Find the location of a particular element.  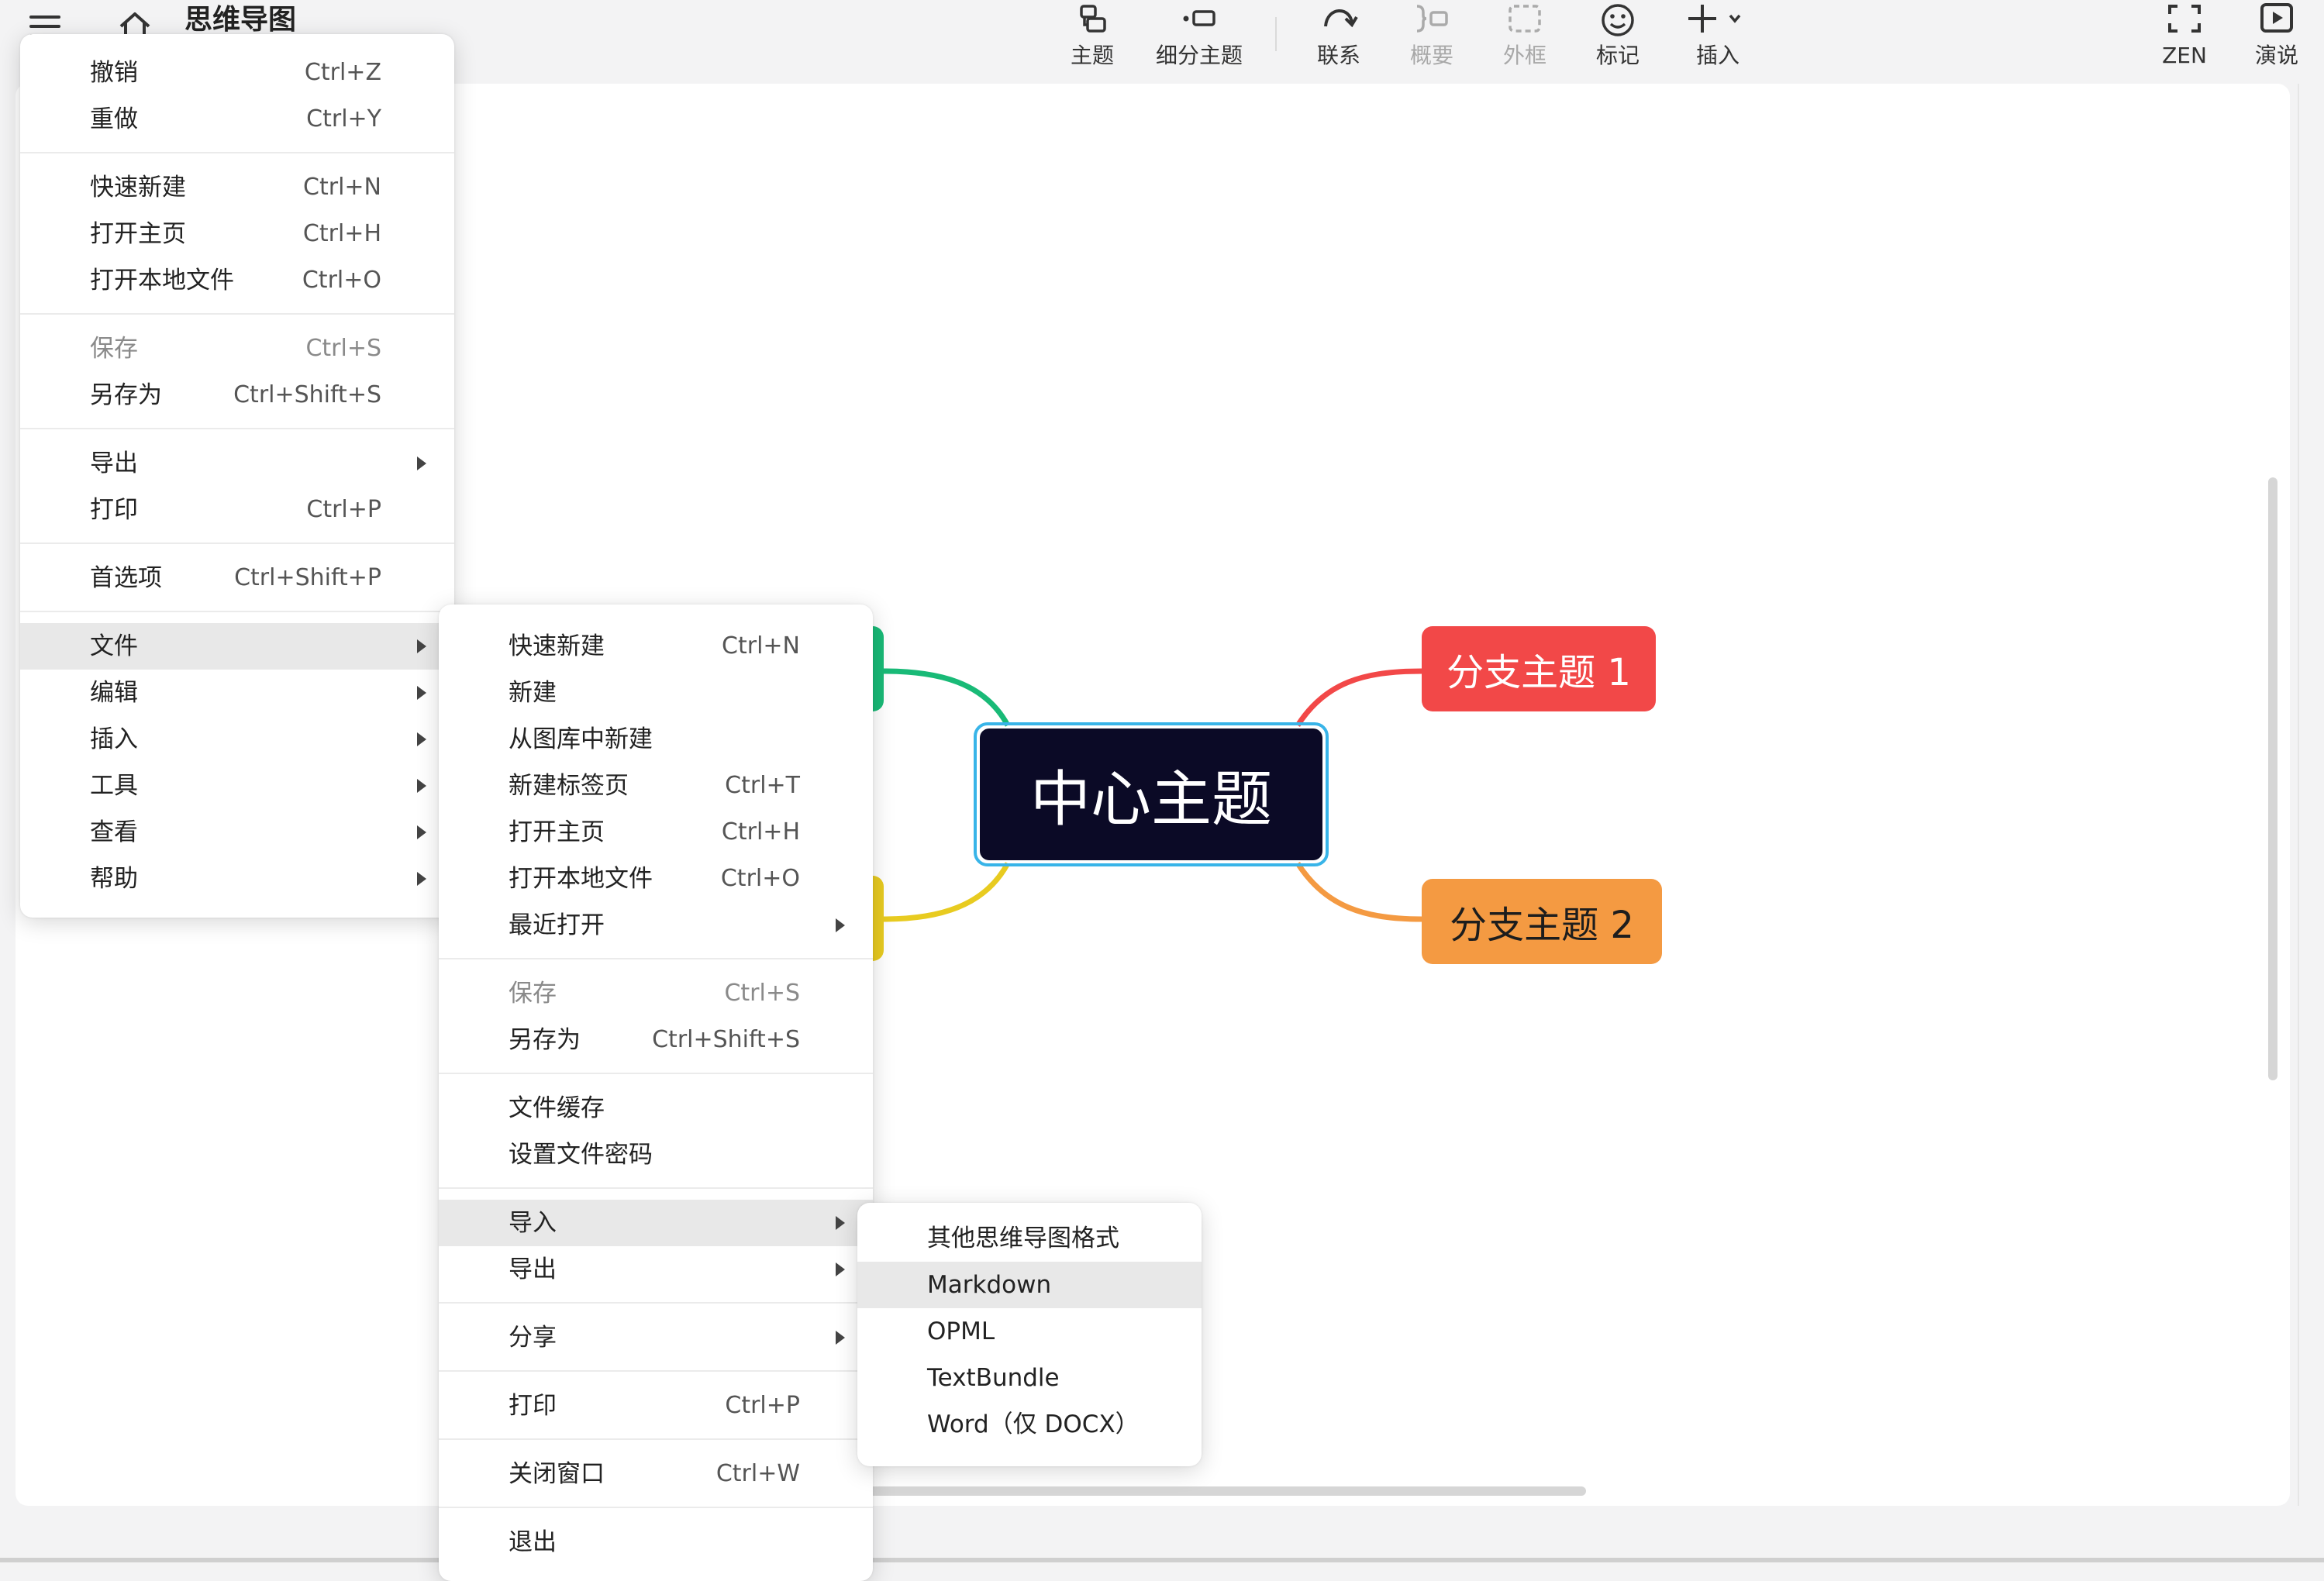

menu-item-view: 查看 is located at coordinates (237, 833).